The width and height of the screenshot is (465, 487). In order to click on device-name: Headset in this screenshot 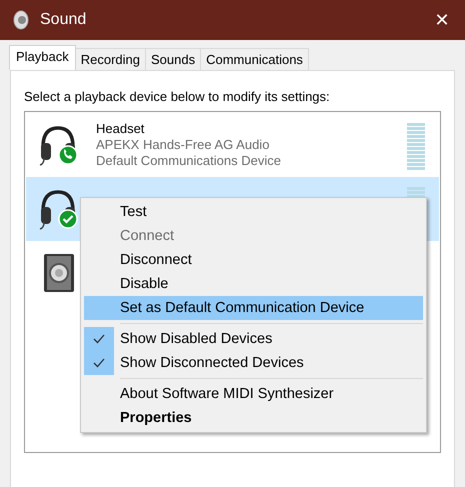, I will do `click(121, 128)`.